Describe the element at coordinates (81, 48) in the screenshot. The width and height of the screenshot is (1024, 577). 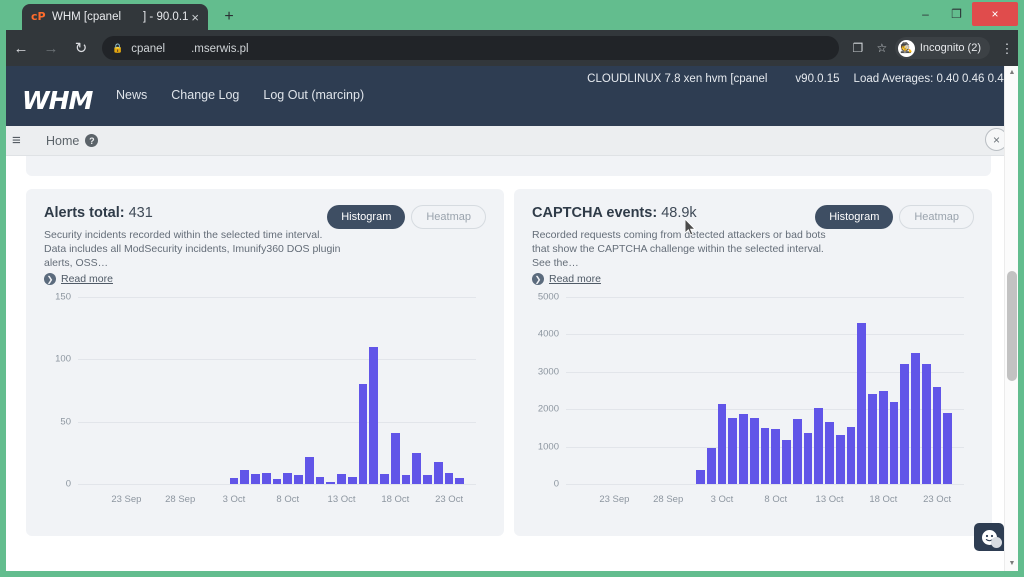
I see `reload-icon: ↻` at that location.